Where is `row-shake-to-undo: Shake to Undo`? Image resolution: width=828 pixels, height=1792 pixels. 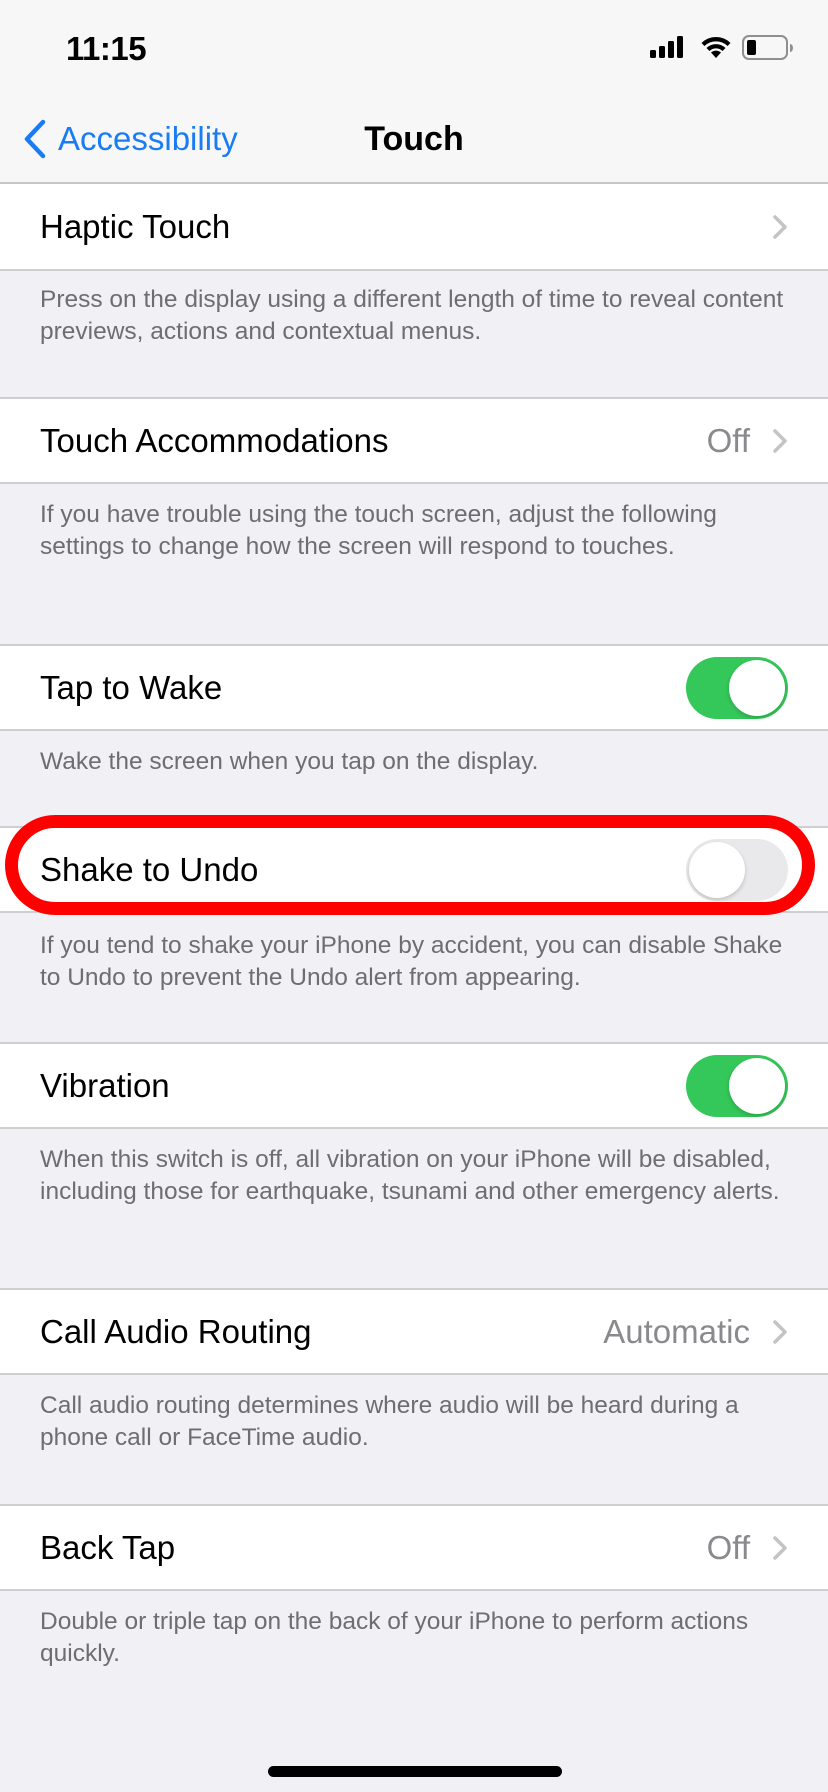
row-shake-to-undo: Shake to Undo is located at coordinates (414, 869).